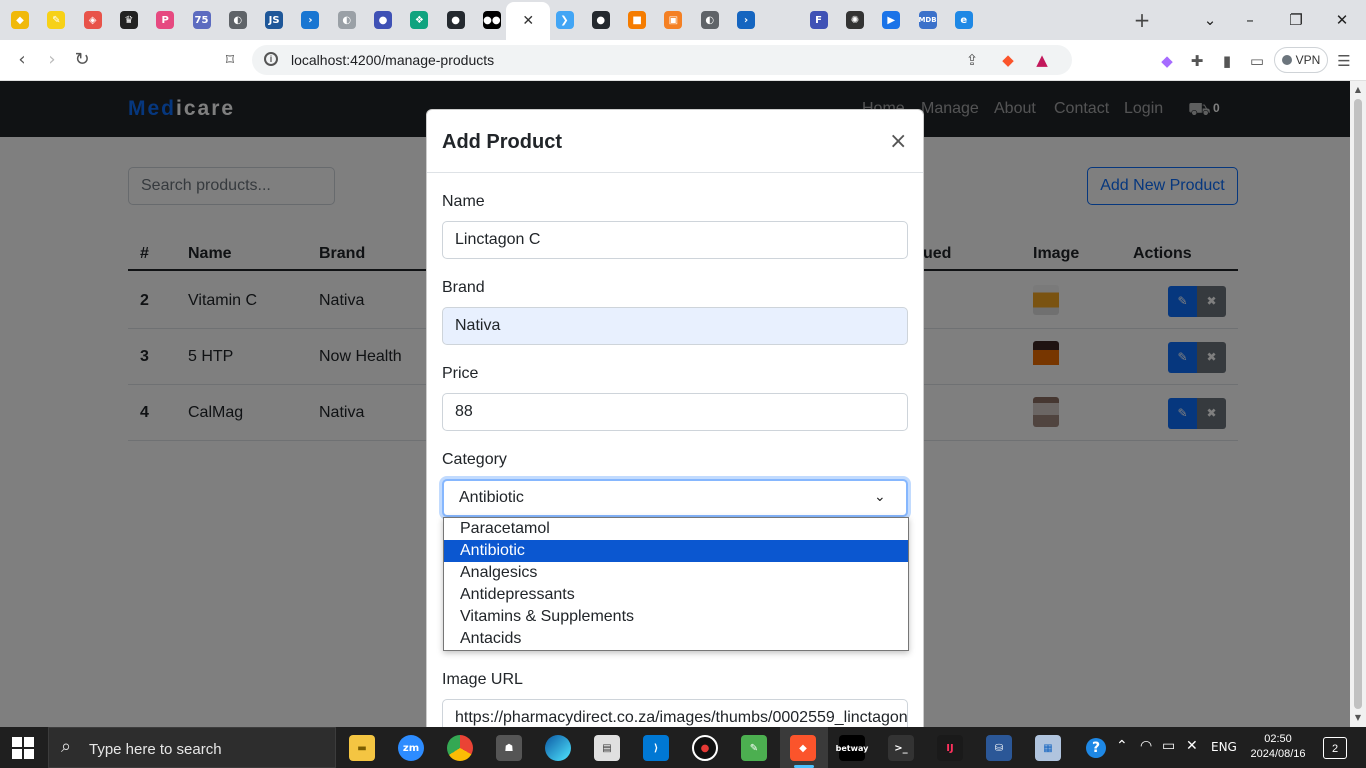 This screenshot has height=768, width=1366. I want to click on browser-tab: F, so click(819, 20).